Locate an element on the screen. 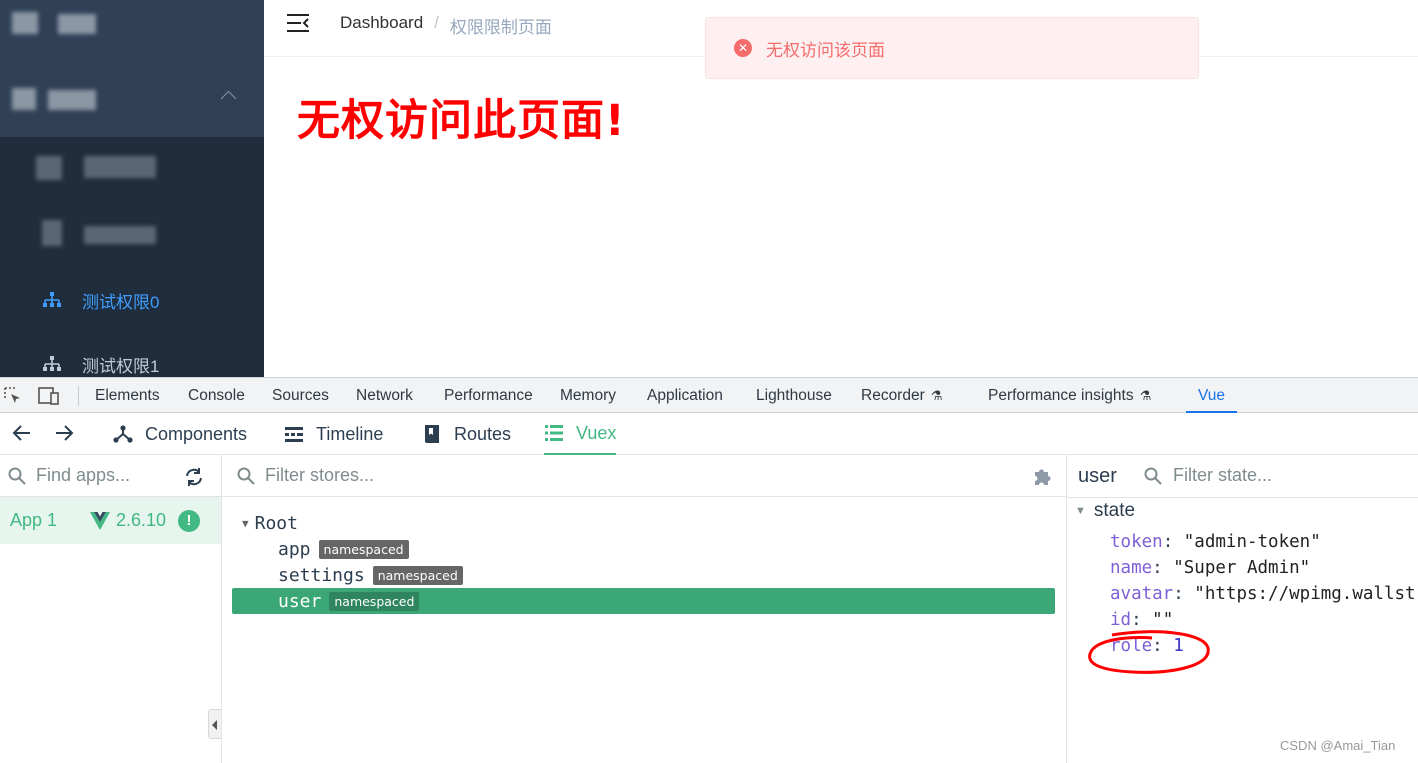 This screenshot has width=1418, height=763. apps-pane: Find apps... App 1 2.6.10 ! is located at coordinates (111, 609).